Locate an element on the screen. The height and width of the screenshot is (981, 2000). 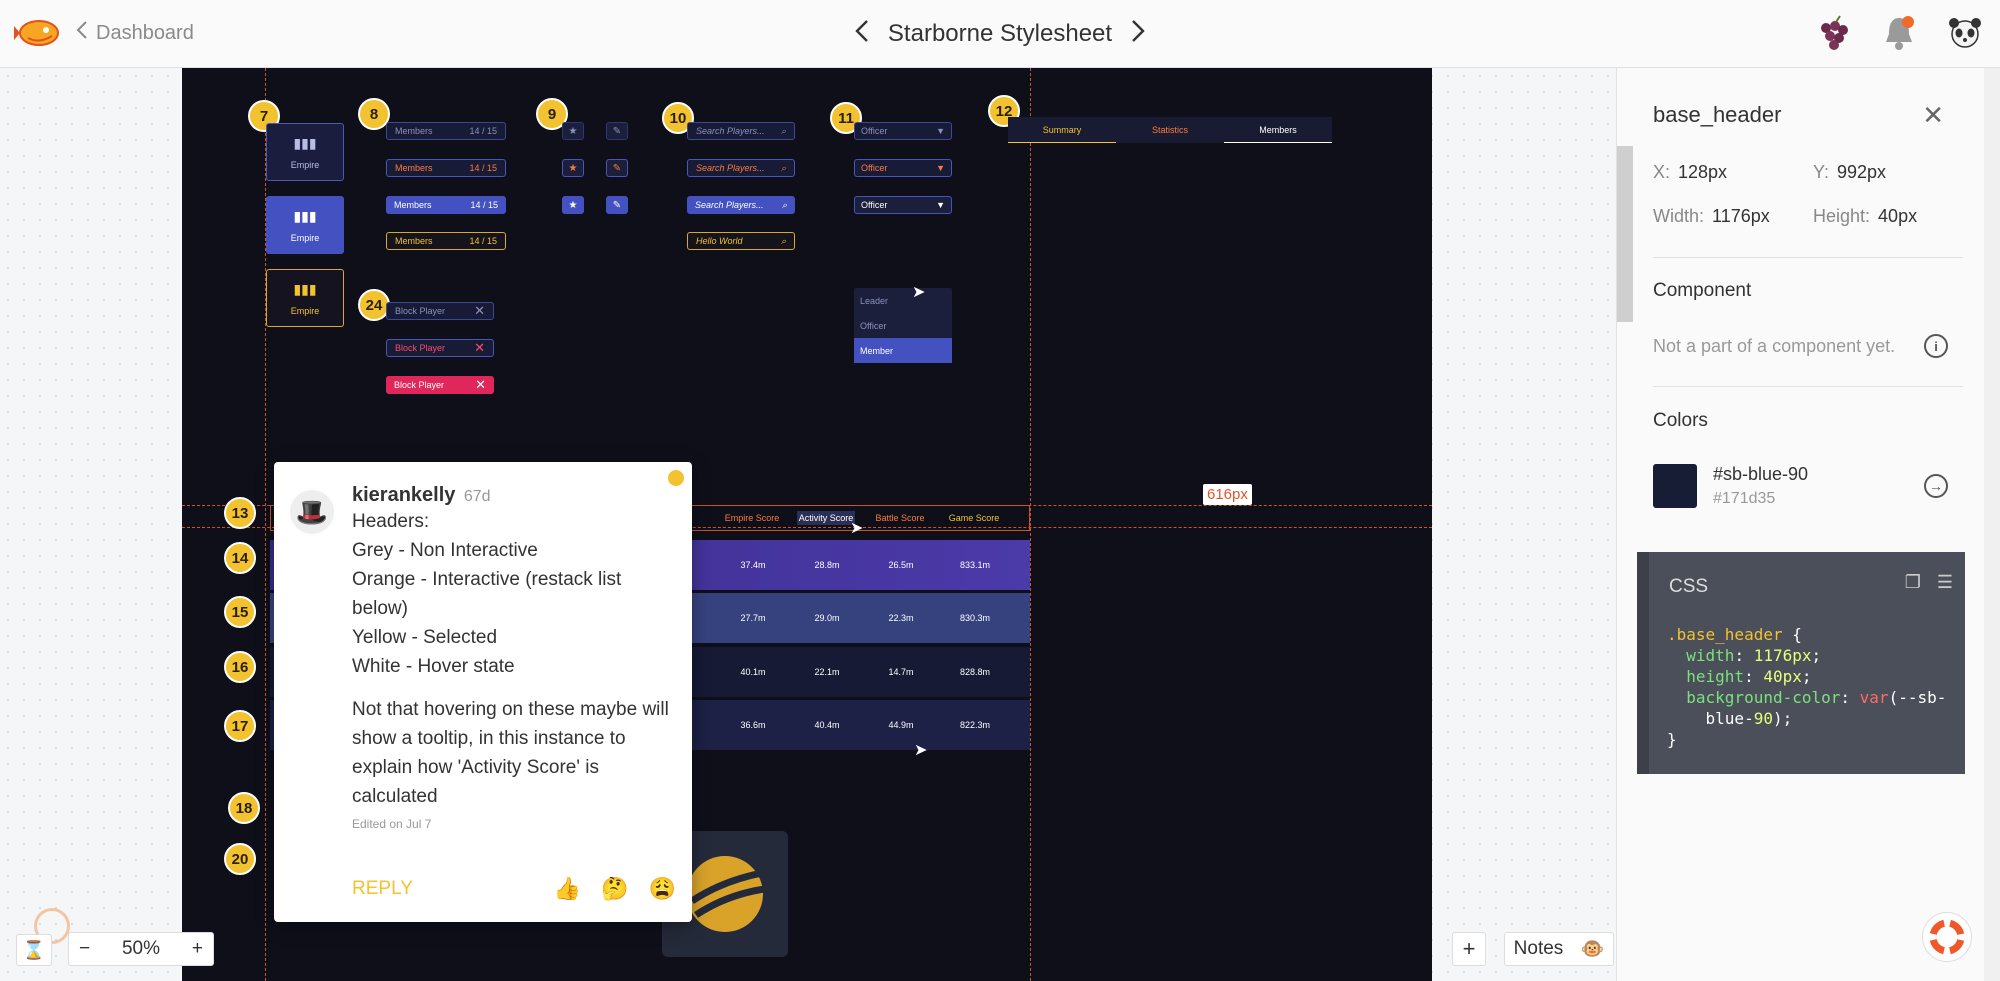
reply-button: REPLY is located at coordinates (382, 889).